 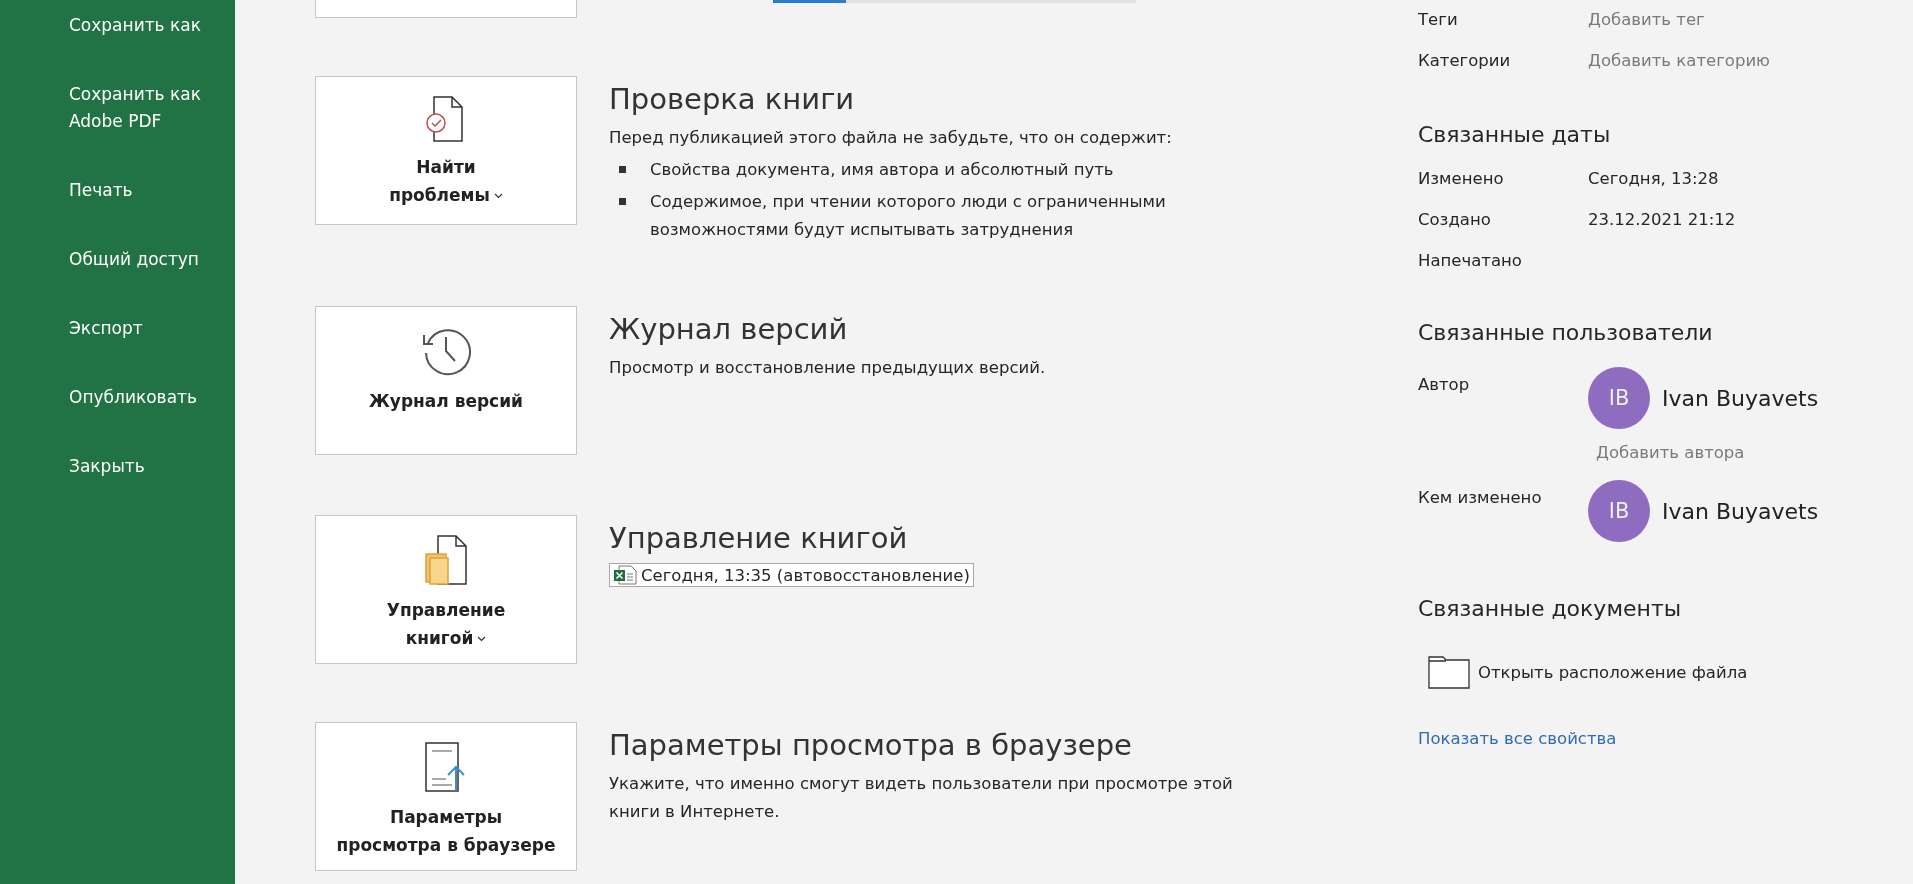 I want to click on section-heading: Связанные пользователи, so click(x=1566, y=332).